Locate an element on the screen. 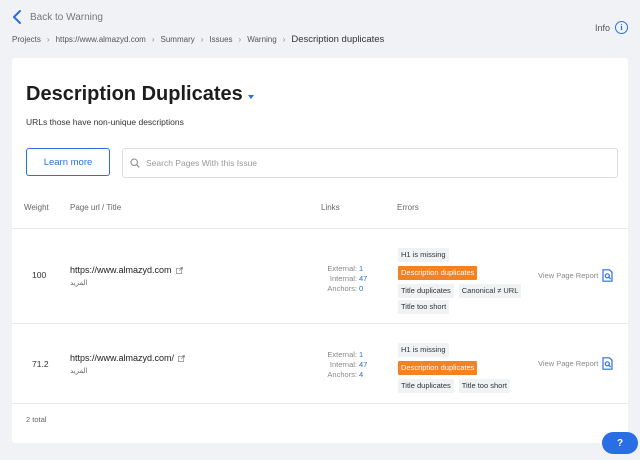 The width and height of the screenshot is (640, 460). search-icon is located at coordinates (135, 163).